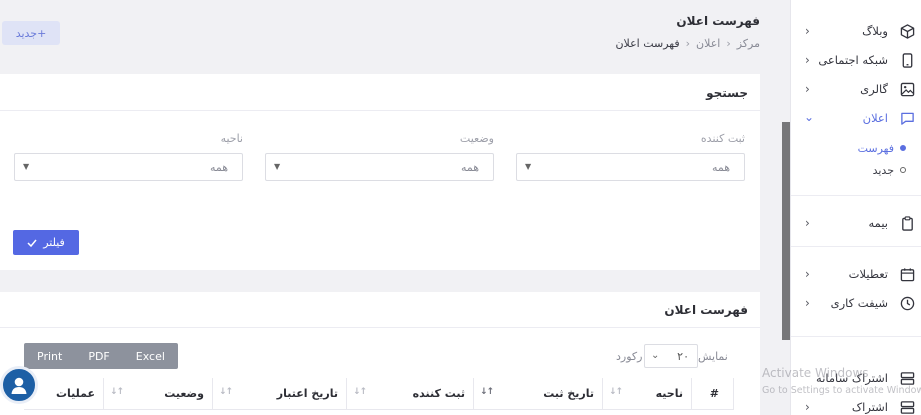 Image resolution: width=921 pixels, height=415 pixels. Describe the element at coordinates (438, 393) in the screenshot. I see `column-header-label: ثبت کننده` at that location.